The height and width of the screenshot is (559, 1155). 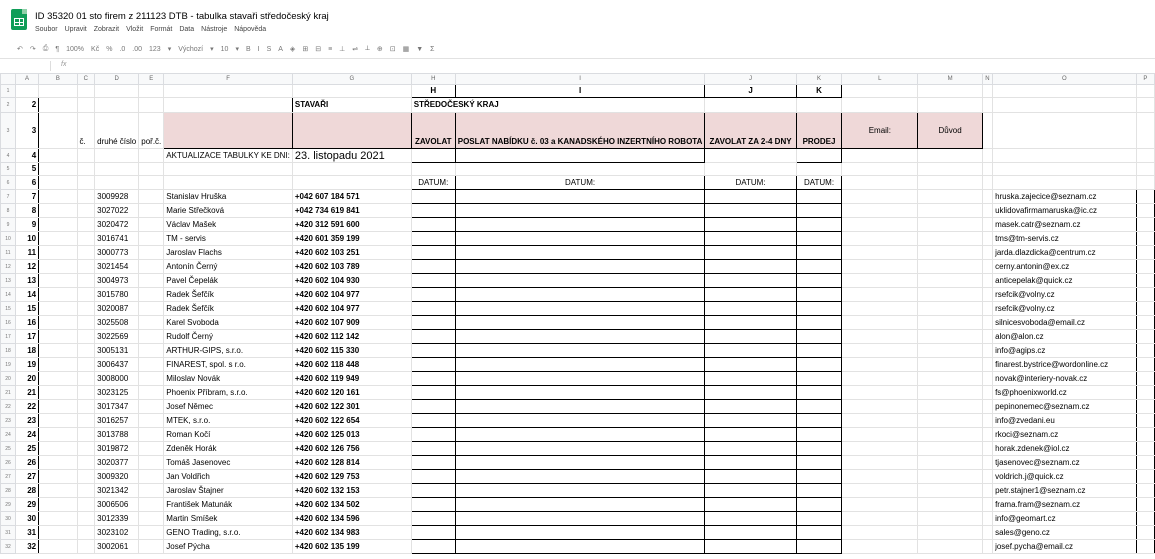 I want to click on email-address: finarest.bystrice@wordonline.cz, so click(x=1064, y=364).